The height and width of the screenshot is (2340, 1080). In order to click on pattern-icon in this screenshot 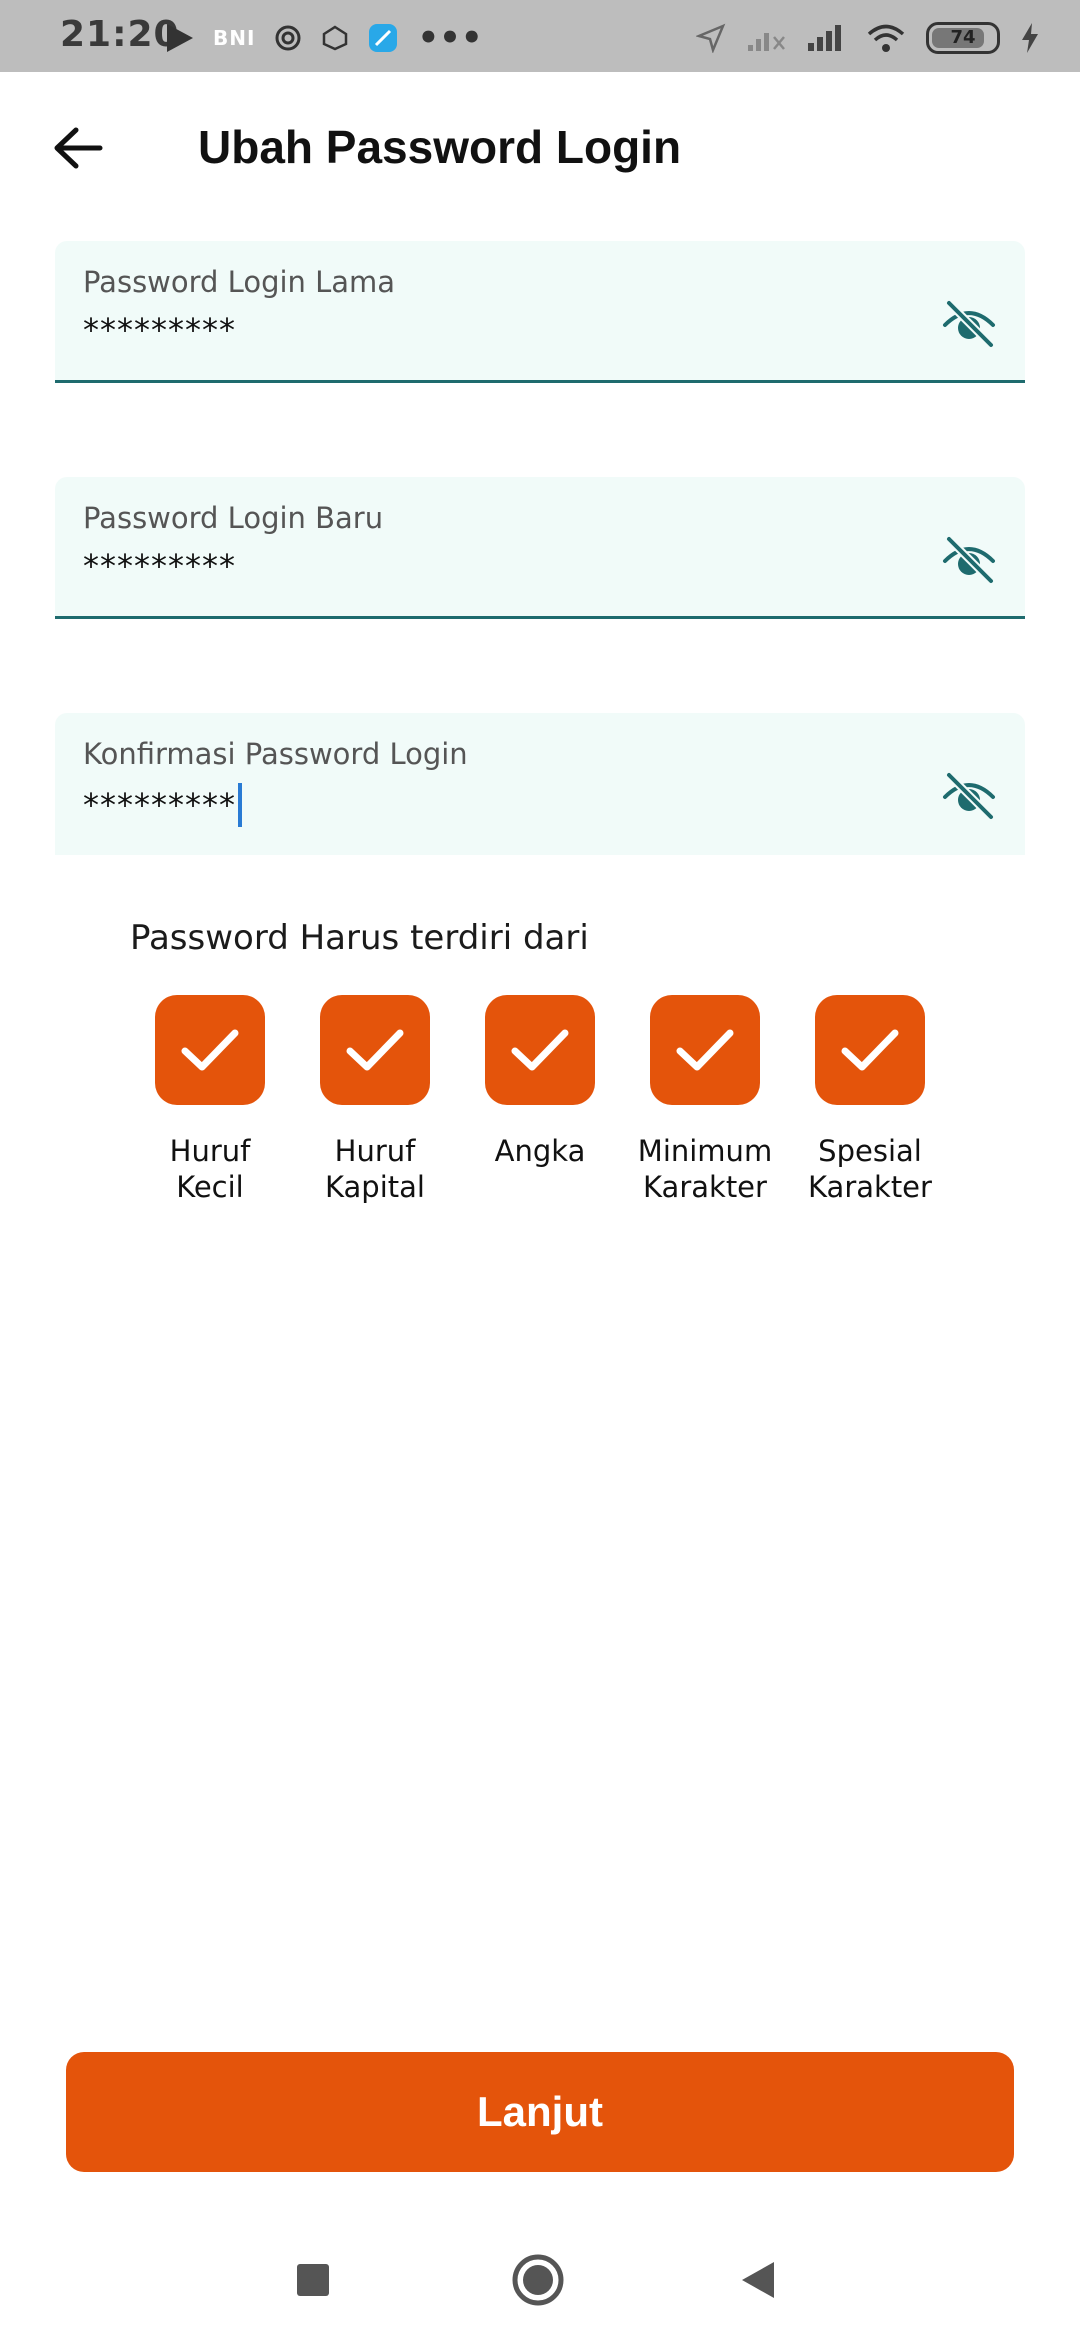, I will do `click(335, 38)`.